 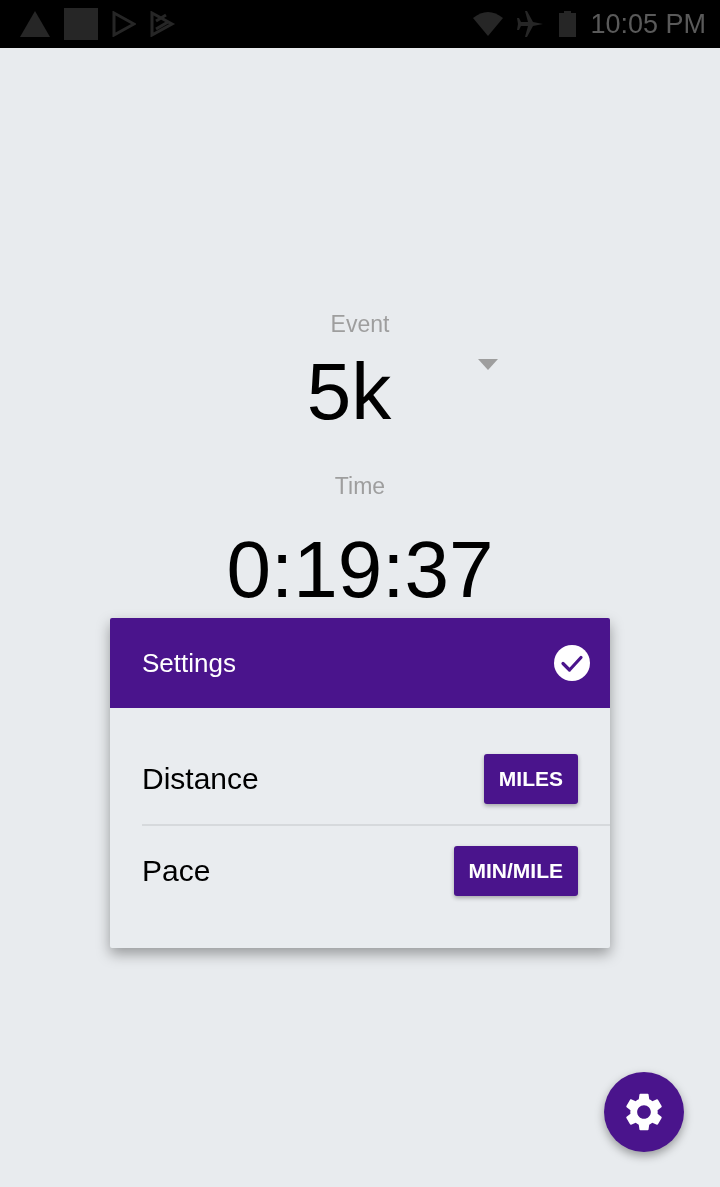 I want to click on warning-icon, so click(x=35, y=24).